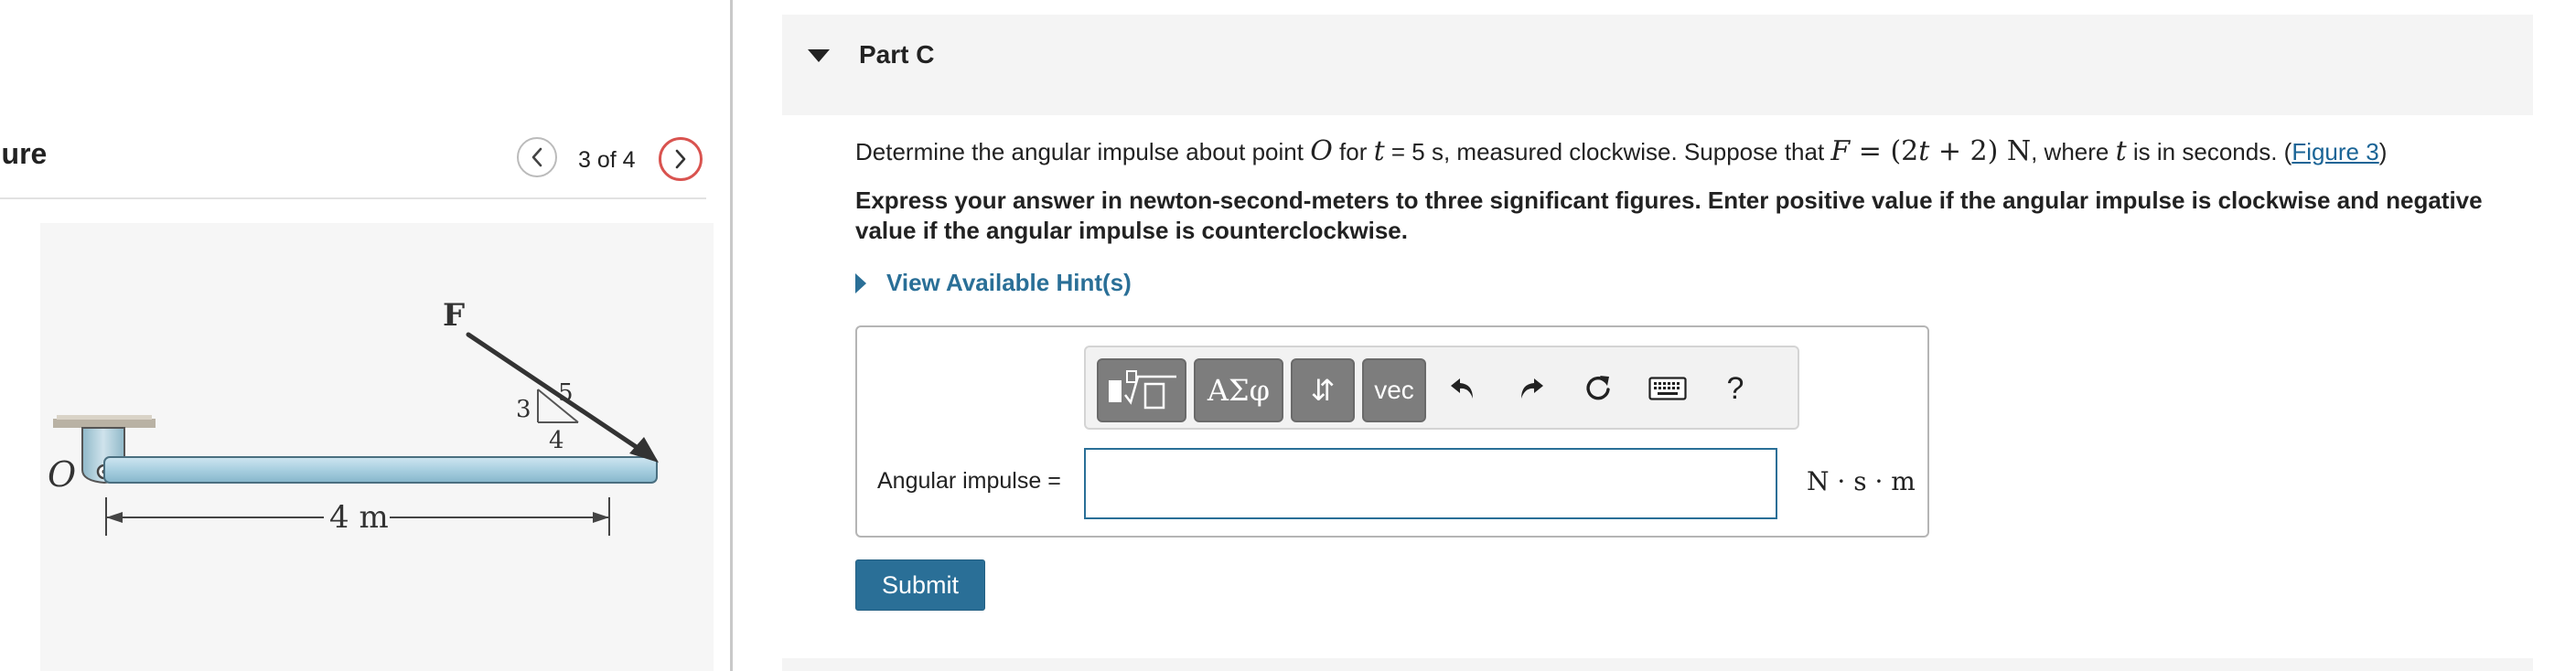  I want to click on fraction-root-template-icon, so click(1143, 390).